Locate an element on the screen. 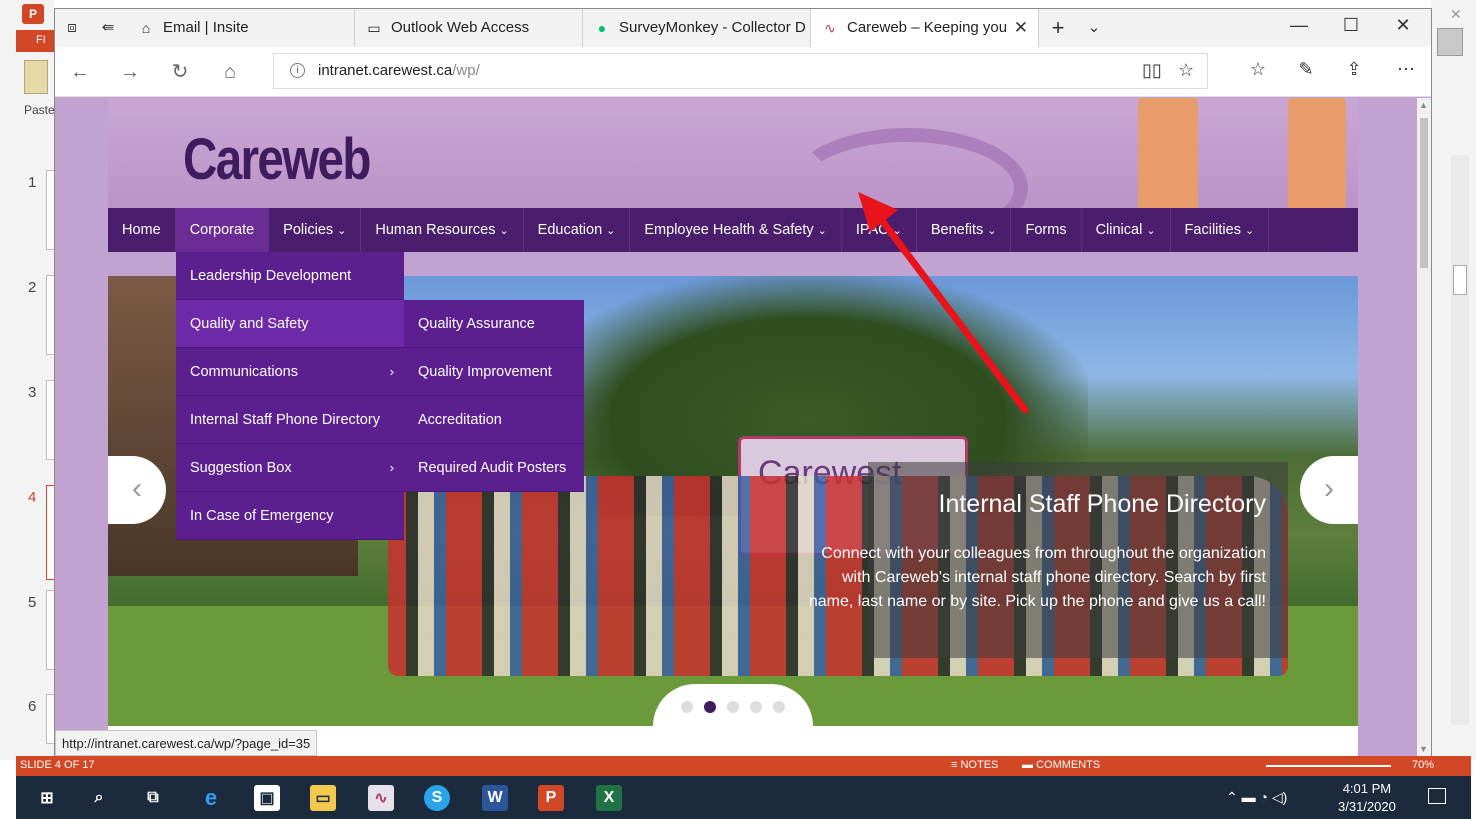 The height and width of the screenshot is (819, 1476). skype-icon: S is located at coordinates (437, 798).